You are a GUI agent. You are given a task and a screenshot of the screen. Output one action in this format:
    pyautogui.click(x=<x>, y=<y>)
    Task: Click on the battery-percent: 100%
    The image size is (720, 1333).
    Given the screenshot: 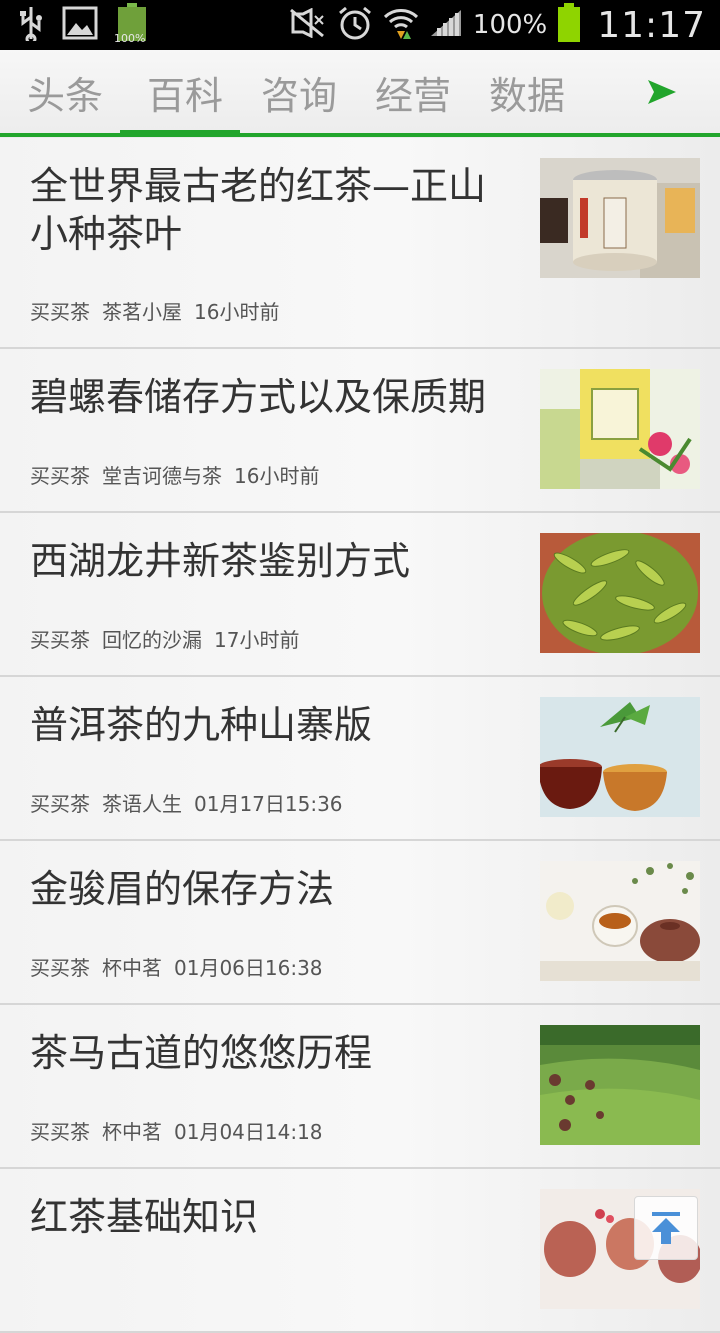 What is the action you would take?
    pyautogui.click(x=510, y=25)
    